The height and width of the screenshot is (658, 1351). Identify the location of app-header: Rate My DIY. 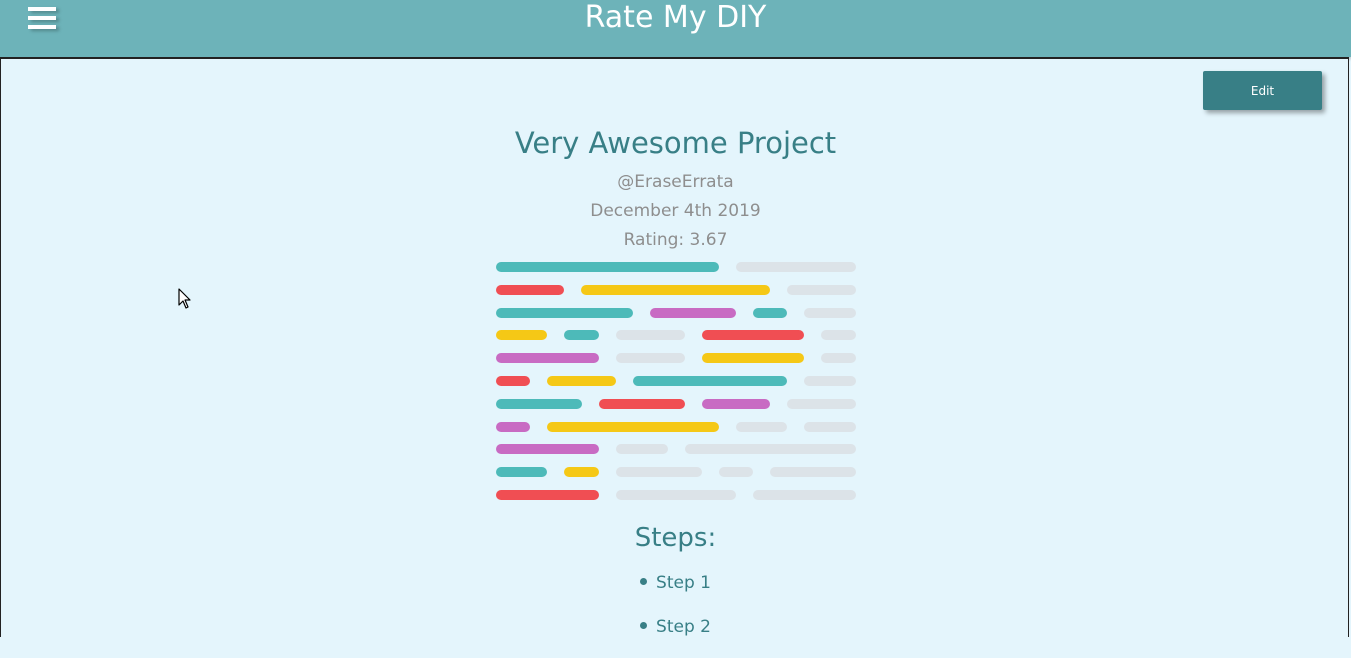
(675, 28).